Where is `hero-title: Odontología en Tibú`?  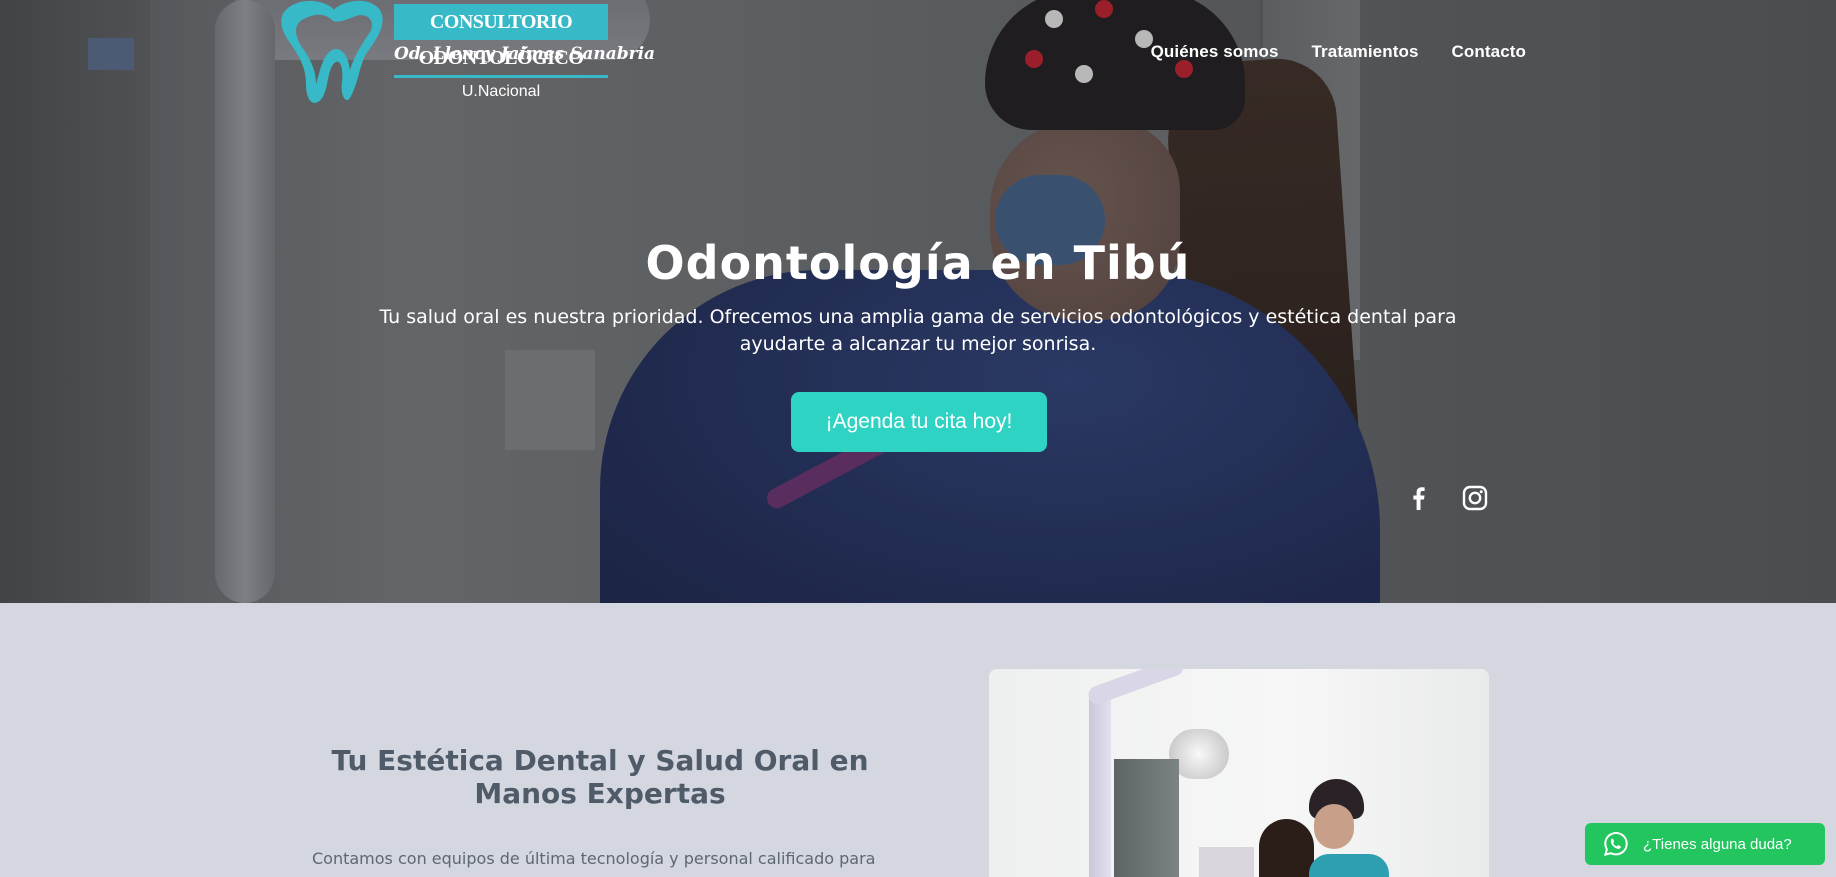
hero-title: Odontología en Tibú is located at coordinates (918, 263).